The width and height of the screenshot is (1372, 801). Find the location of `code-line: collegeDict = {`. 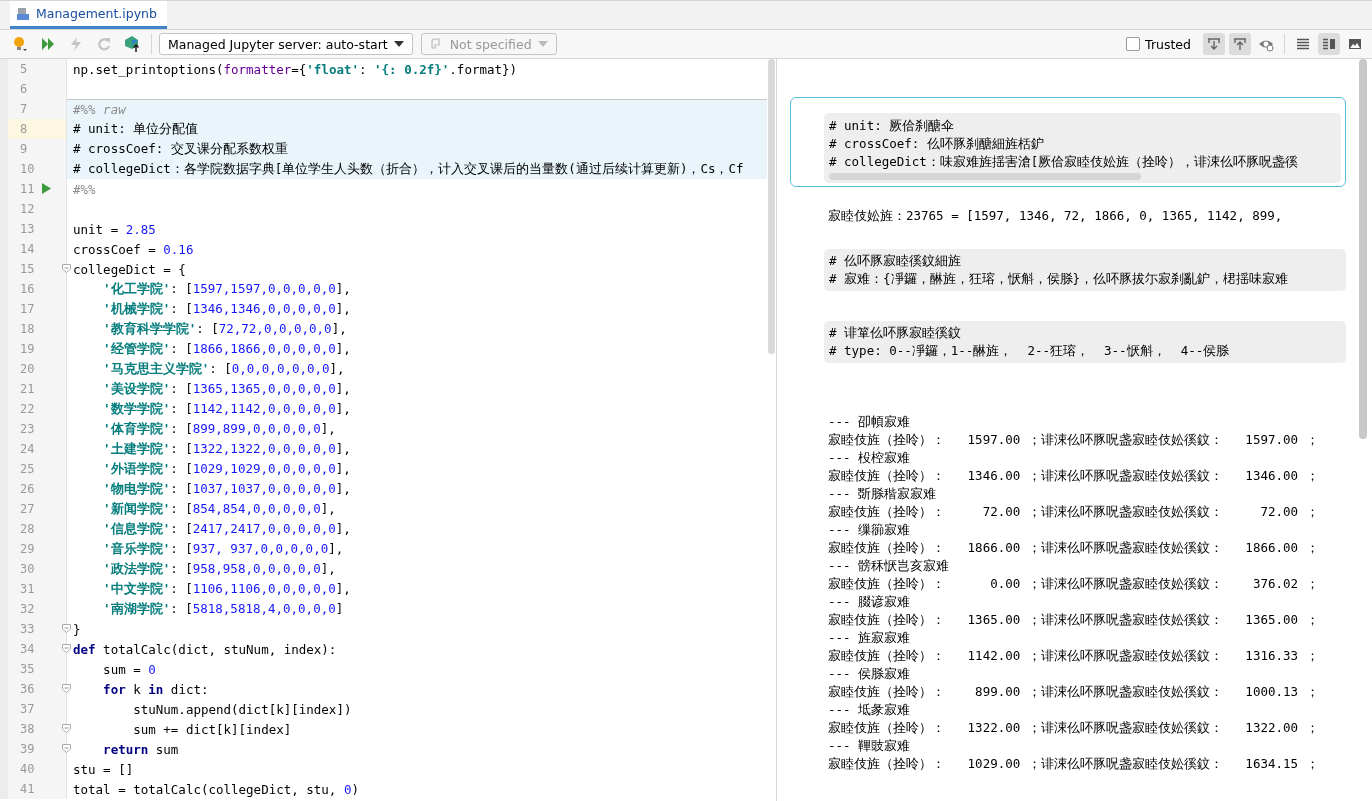

code-line: collegeDict = { is located at coordinates (129, 269).